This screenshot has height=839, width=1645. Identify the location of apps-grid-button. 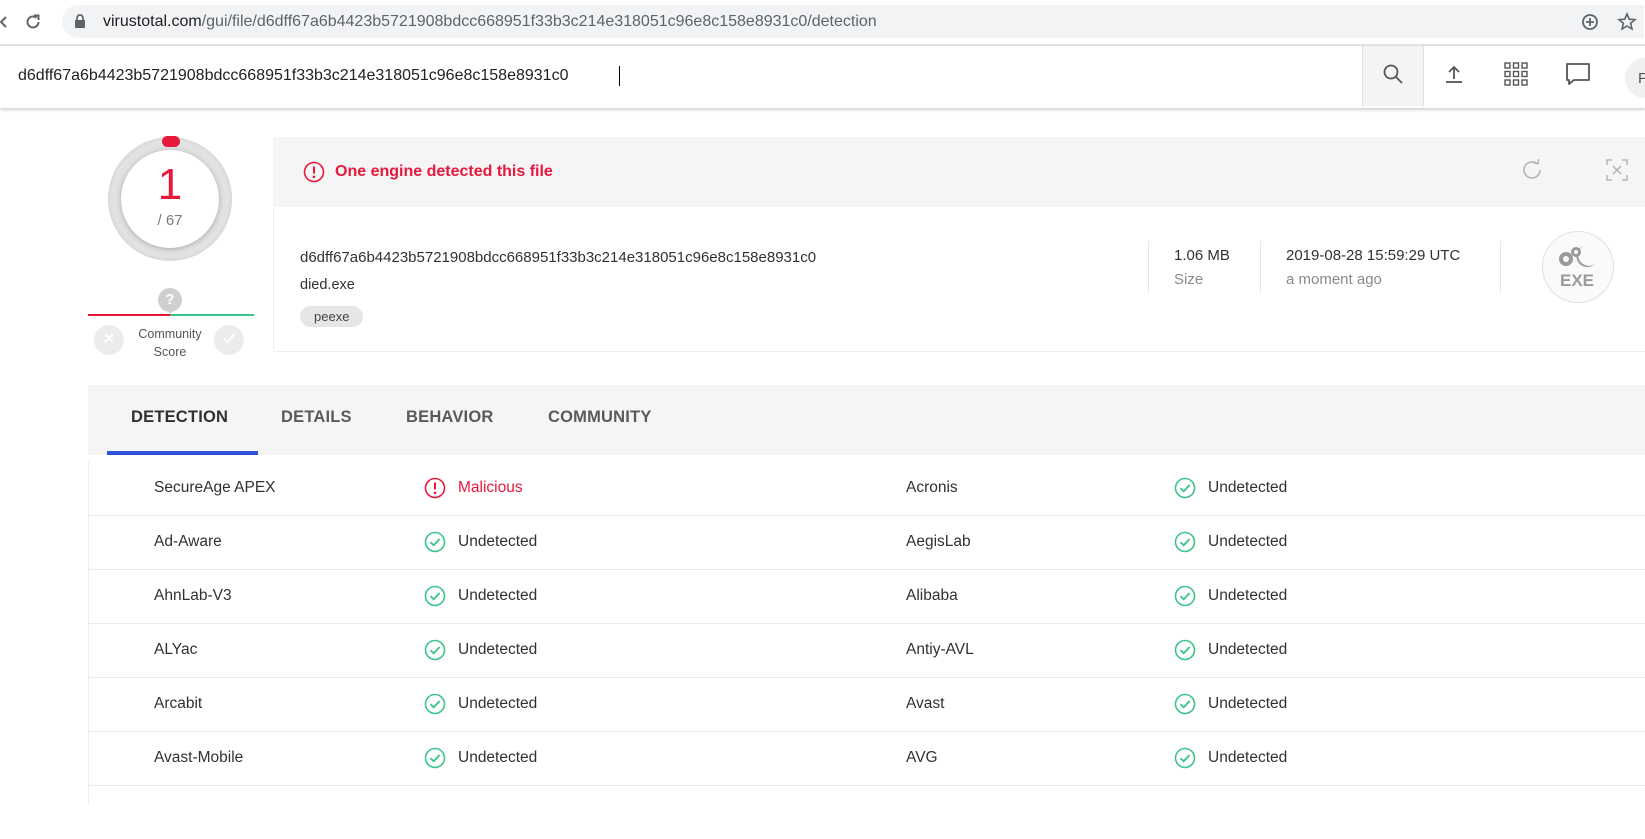
(1516, 76).